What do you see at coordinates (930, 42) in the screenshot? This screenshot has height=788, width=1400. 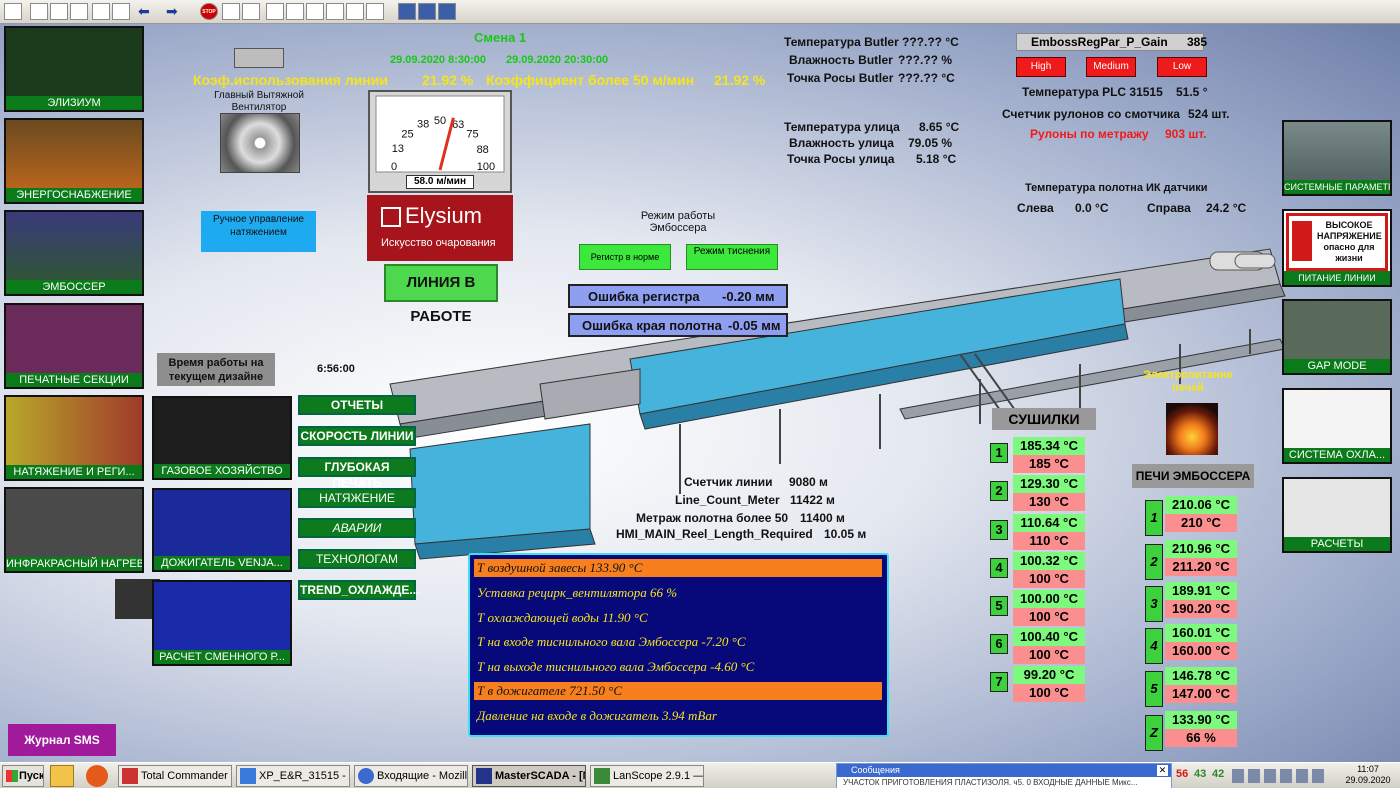 I see `butler-temp-value: ???.?? °C` at bounding box center [930, 42].